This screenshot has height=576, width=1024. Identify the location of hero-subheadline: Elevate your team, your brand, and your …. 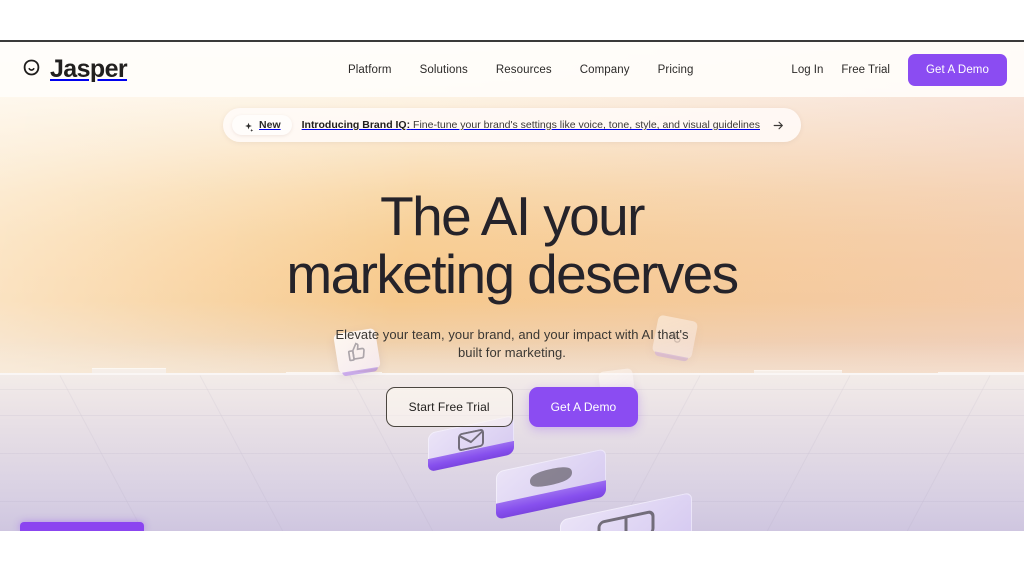
(512, 343).